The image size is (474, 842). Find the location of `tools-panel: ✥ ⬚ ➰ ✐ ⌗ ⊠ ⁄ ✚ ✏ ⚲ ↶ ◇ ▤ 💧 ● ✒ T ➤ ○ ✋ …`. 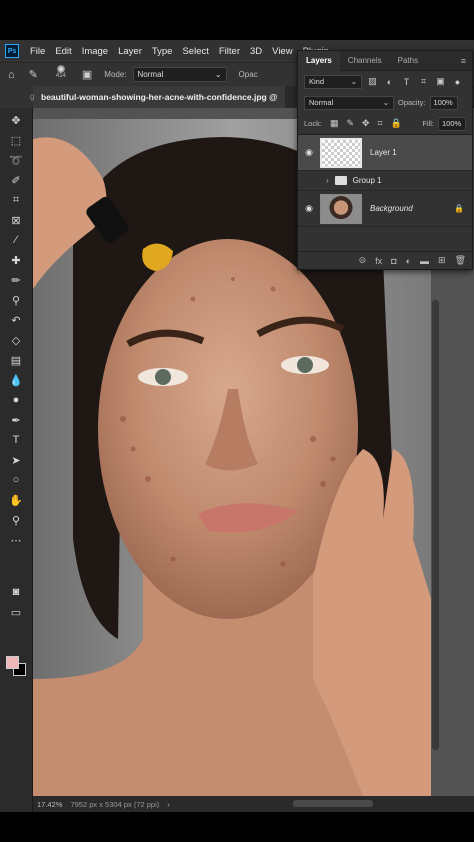

tools-panel: ✥ ⬚ ➰ ✐ ⌗ ⊠ ⁄ ✚ ✏ ⚲ ↶ ◇ ▤ 💧 ● ✒ T ➤ ○ ✋ … is located at coordinates (16, 460).